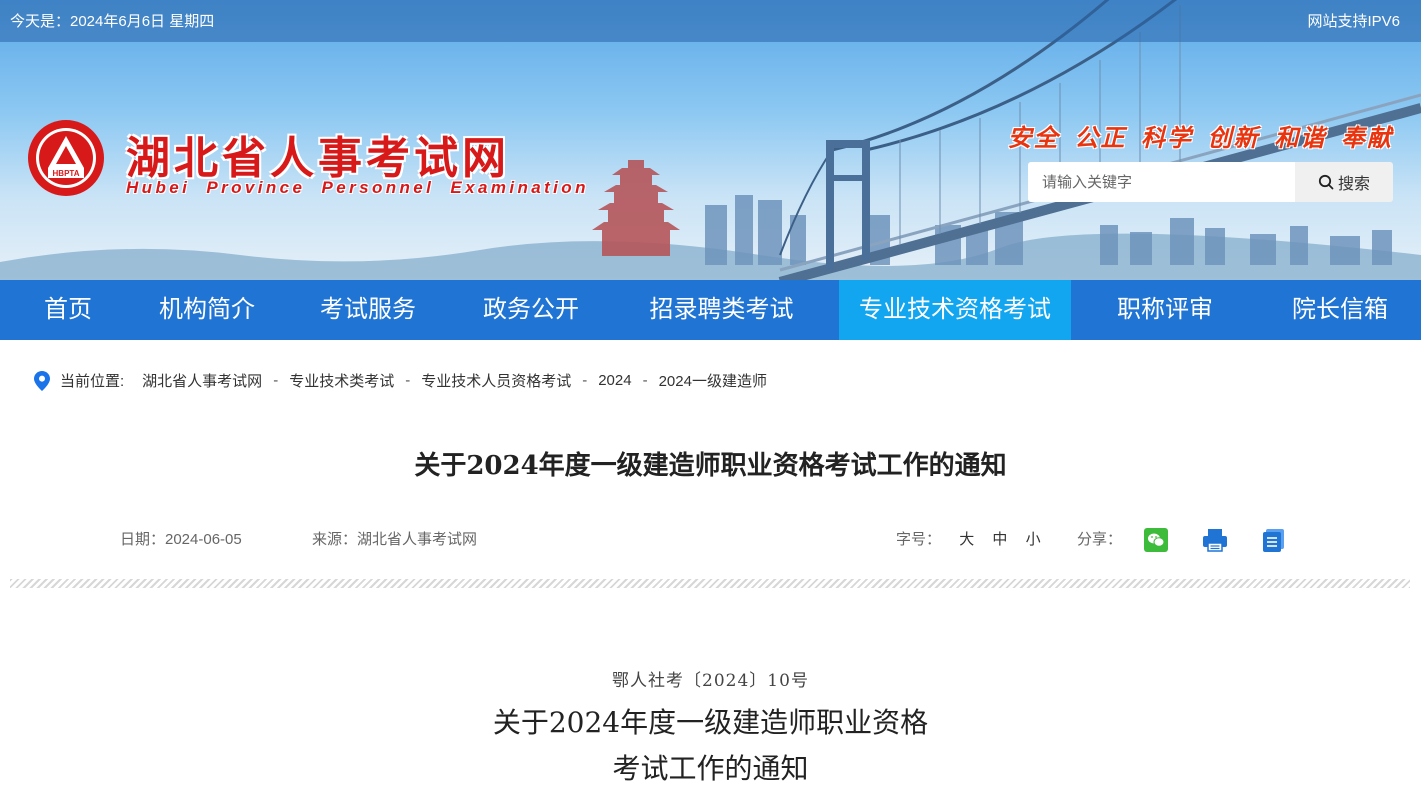 The height and width of the screenshot is (802, 1421). Describe the element at coordinates (207, 310) in the screenshot. I see `nav-item-about: 机构简介` at that location.